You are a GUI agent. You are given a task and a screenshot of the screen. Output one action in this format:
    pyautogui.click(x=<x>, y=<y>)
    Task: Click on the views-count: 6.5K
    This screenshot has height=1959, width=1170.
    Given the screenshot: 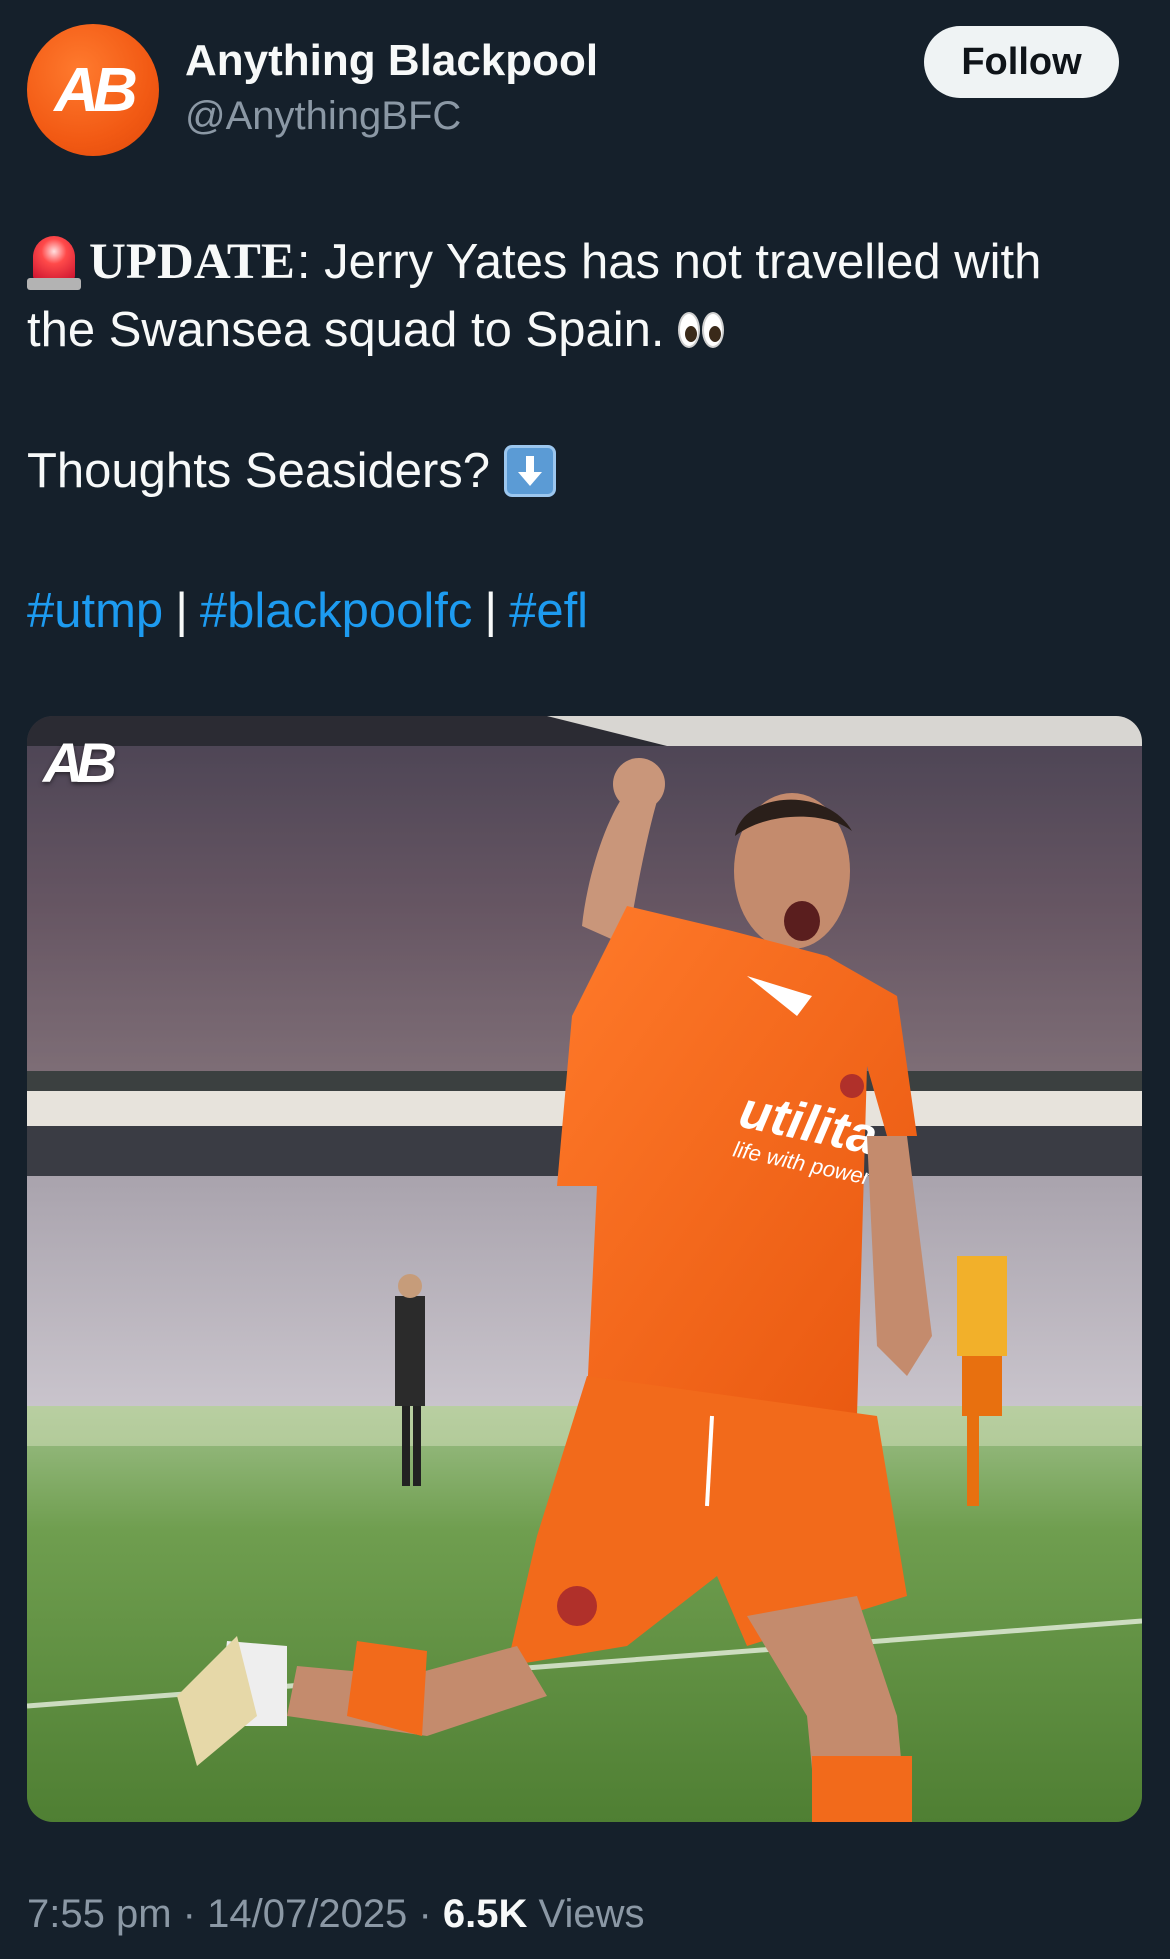 What is the action you would take?
    pyautogui.click(x=485, y=1914)
    